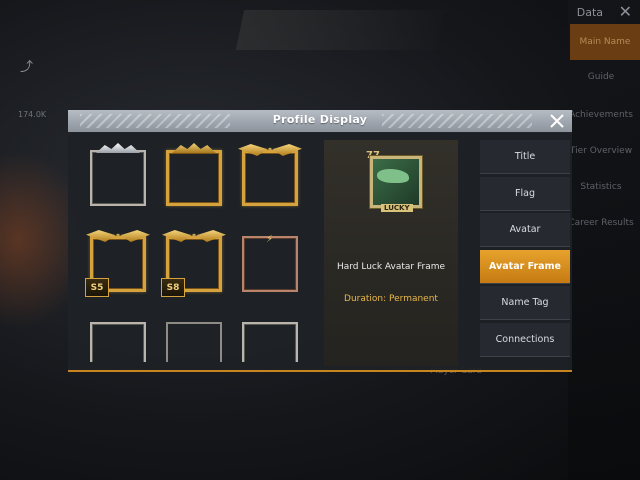  I want to click on background-tab-tier-overview: Tier Overview, so click(601, 151).